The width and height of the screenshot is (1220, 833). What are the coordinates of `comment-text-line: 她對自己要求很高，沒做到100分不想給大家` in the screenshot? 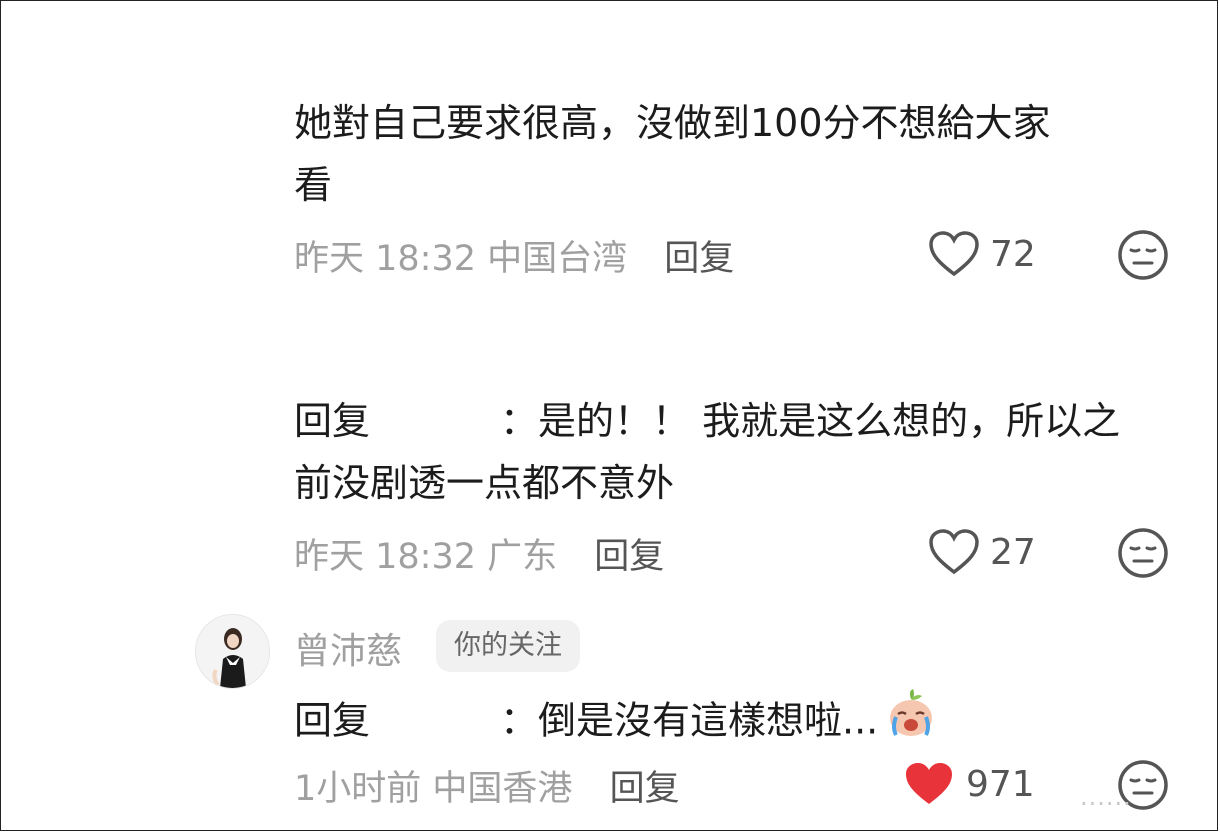 It's located at (672, 123).